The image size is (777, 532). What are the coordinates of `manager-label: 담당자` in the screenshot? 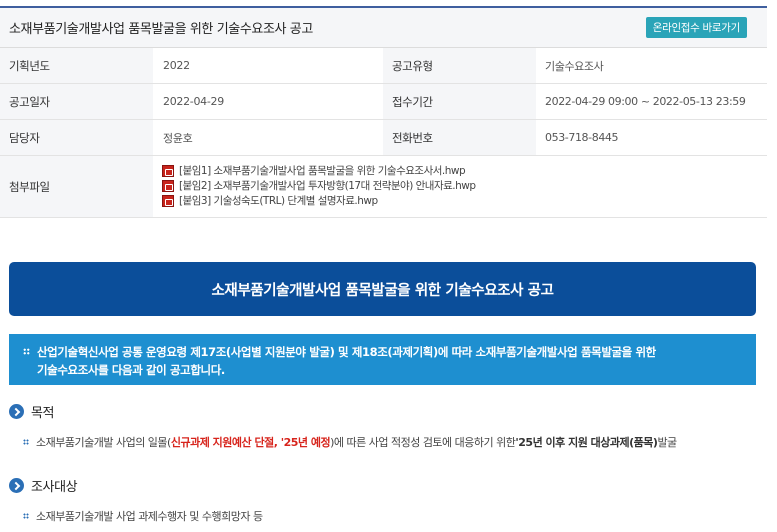 It's located at (76, 137).